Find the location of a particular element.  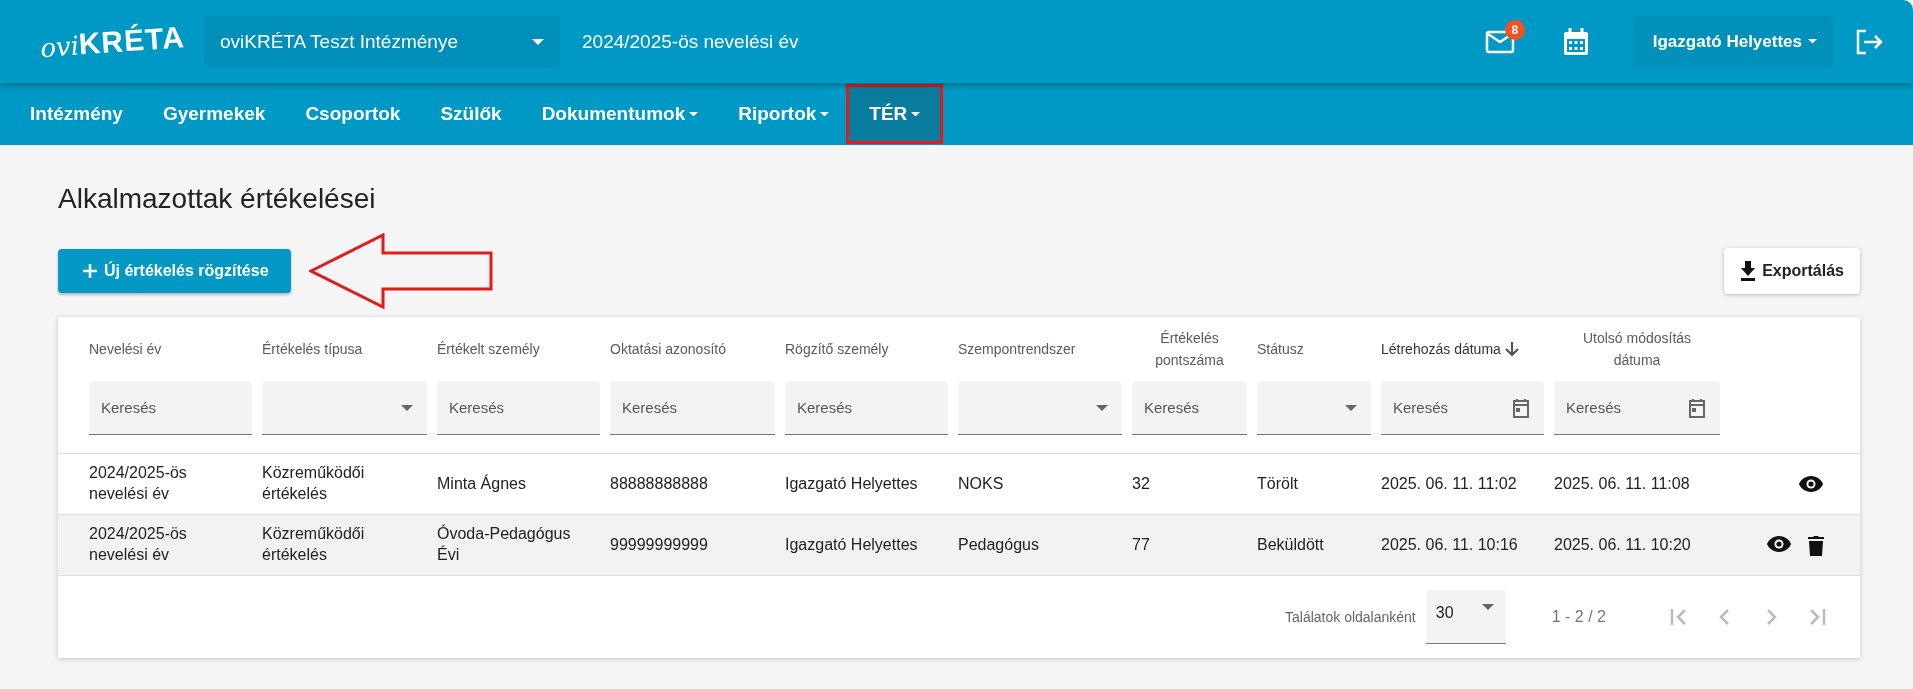

table-cell-text: Pedagógus is located at coordinates (999, 544).